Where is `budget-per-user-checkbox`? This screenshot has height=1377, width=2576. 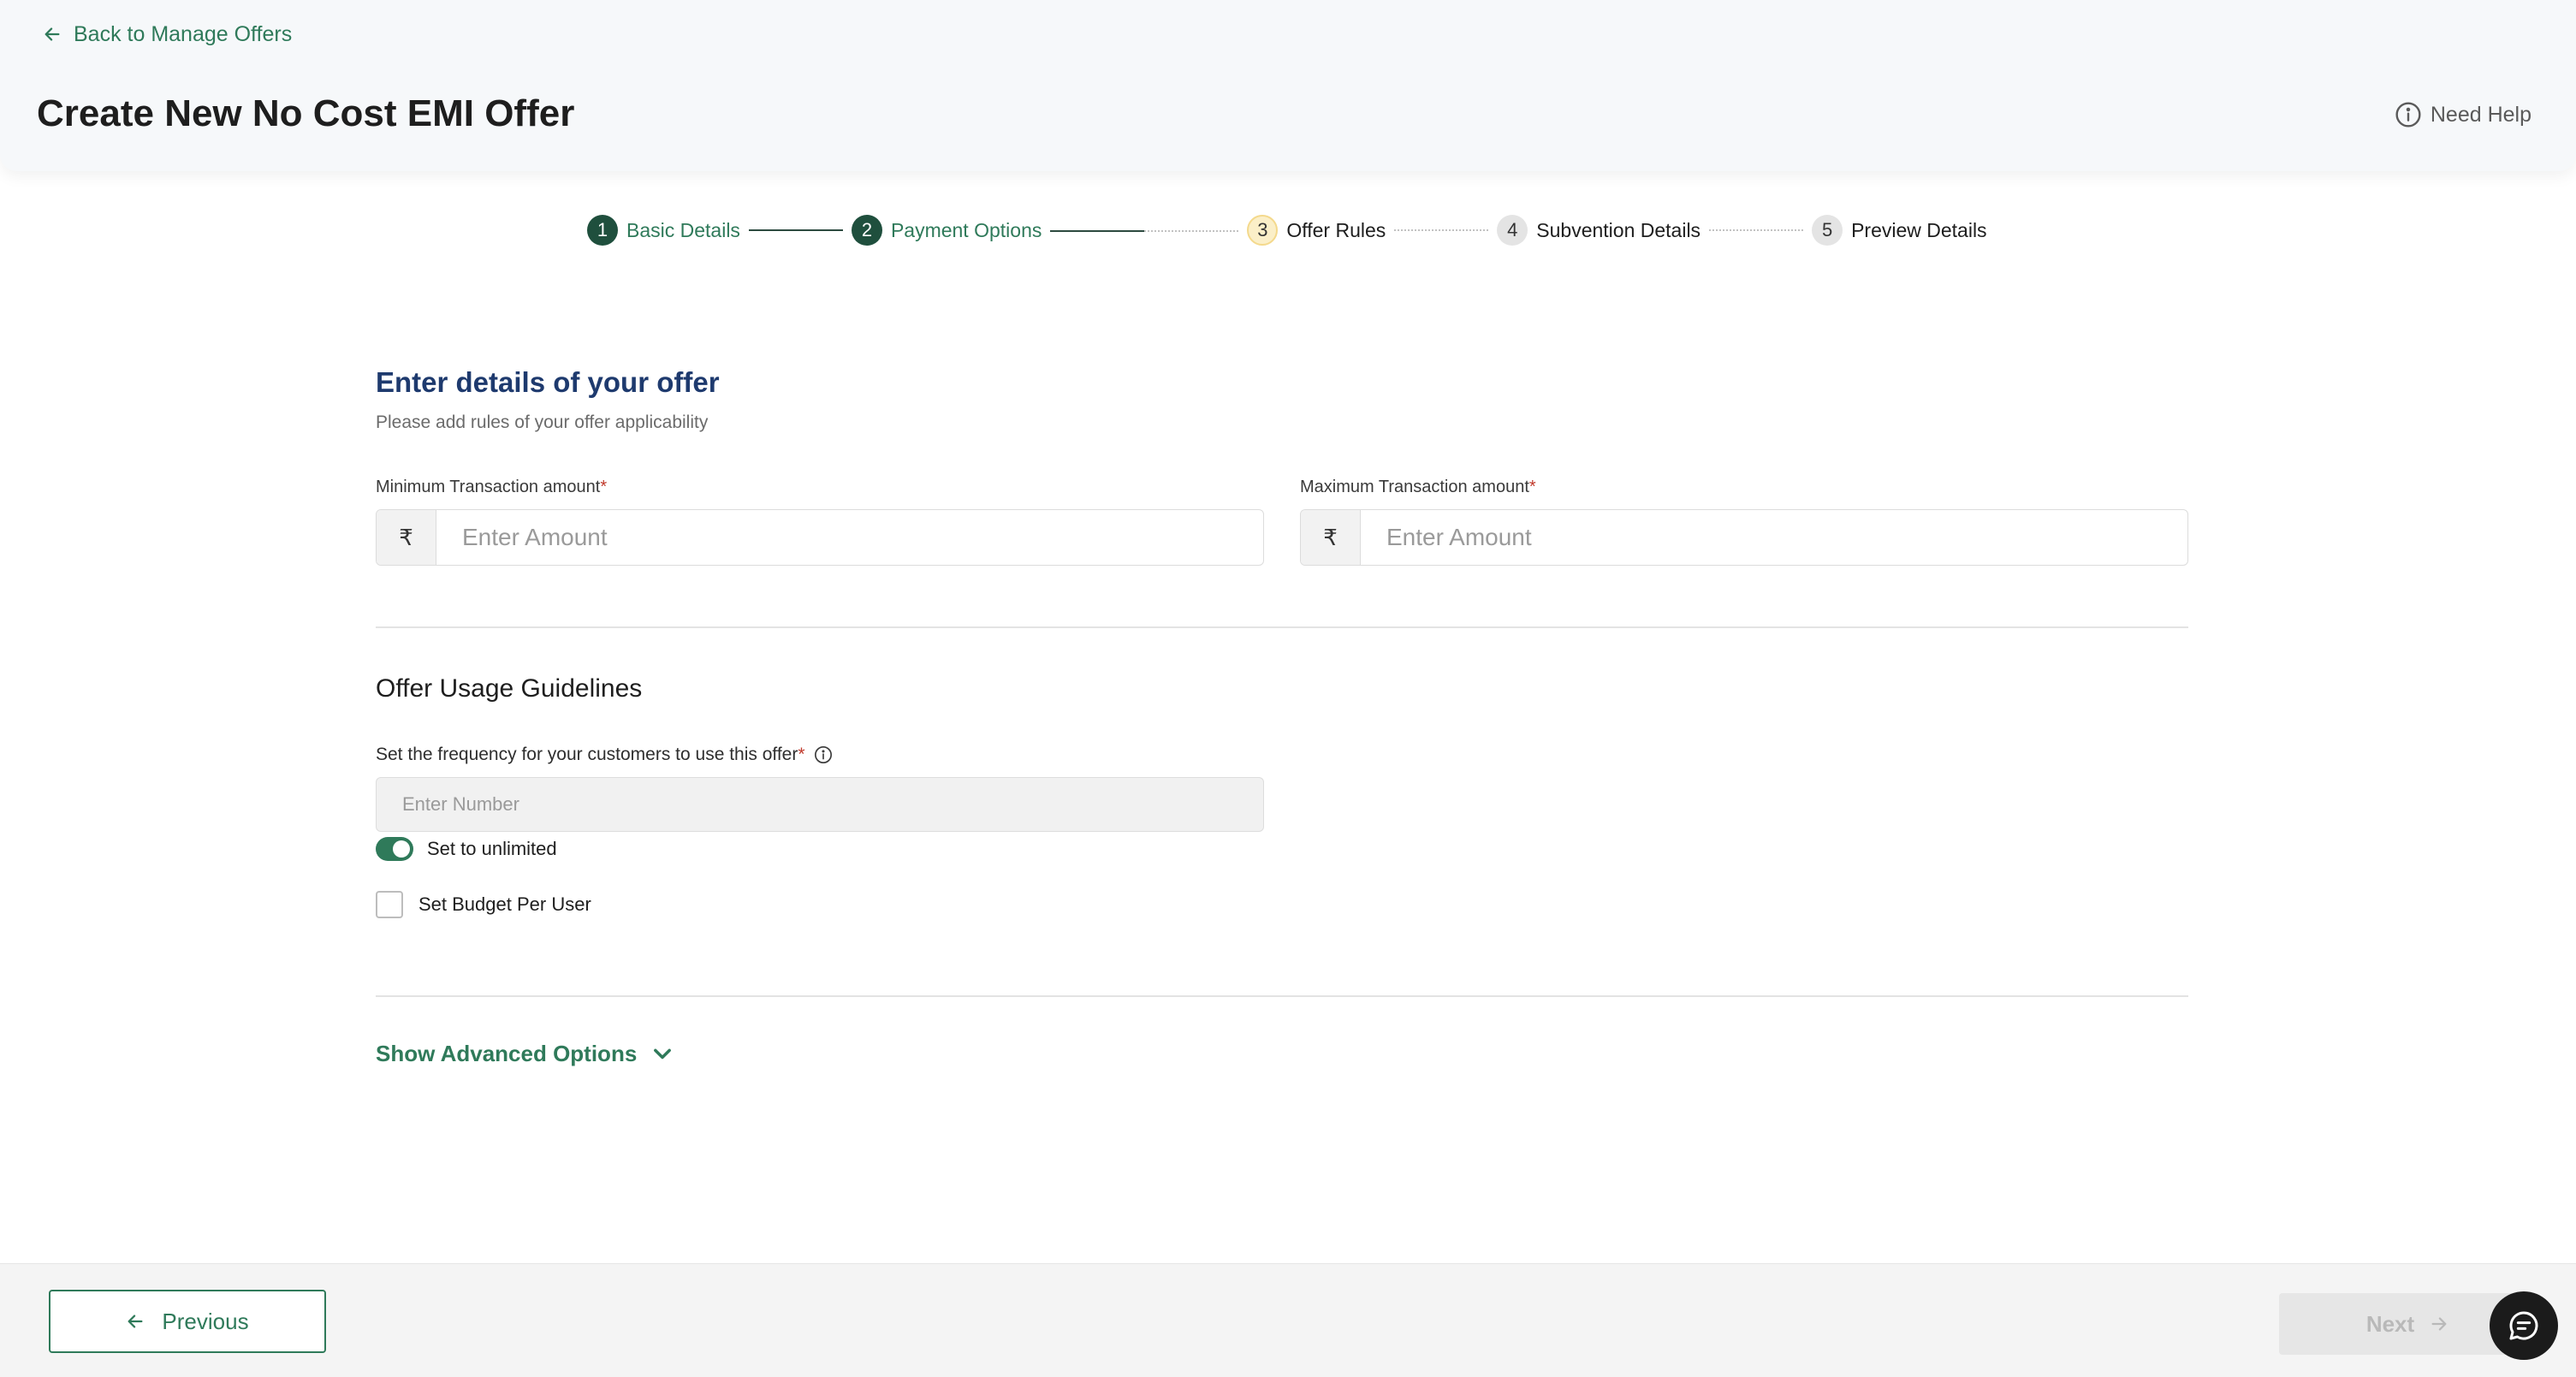
budget-per-user-checkbox is located at coordinates (389, 905).